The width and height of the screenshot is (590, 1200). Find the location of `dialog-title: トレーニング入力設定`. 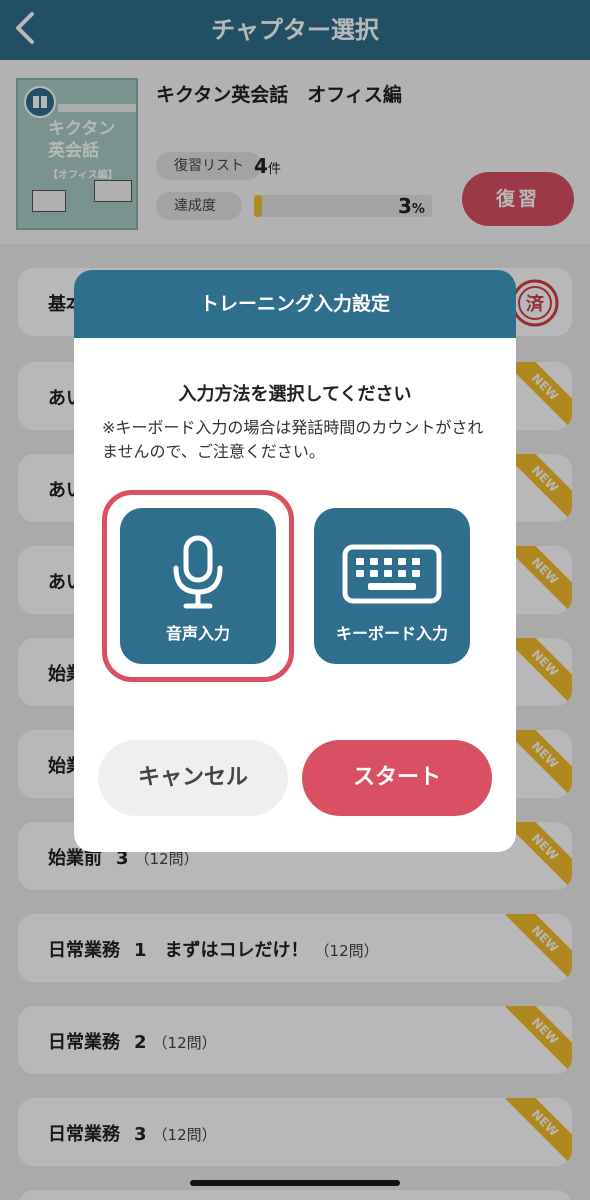

dialog-title: トレーニング入力設定 is located at coordinates (295, 304).